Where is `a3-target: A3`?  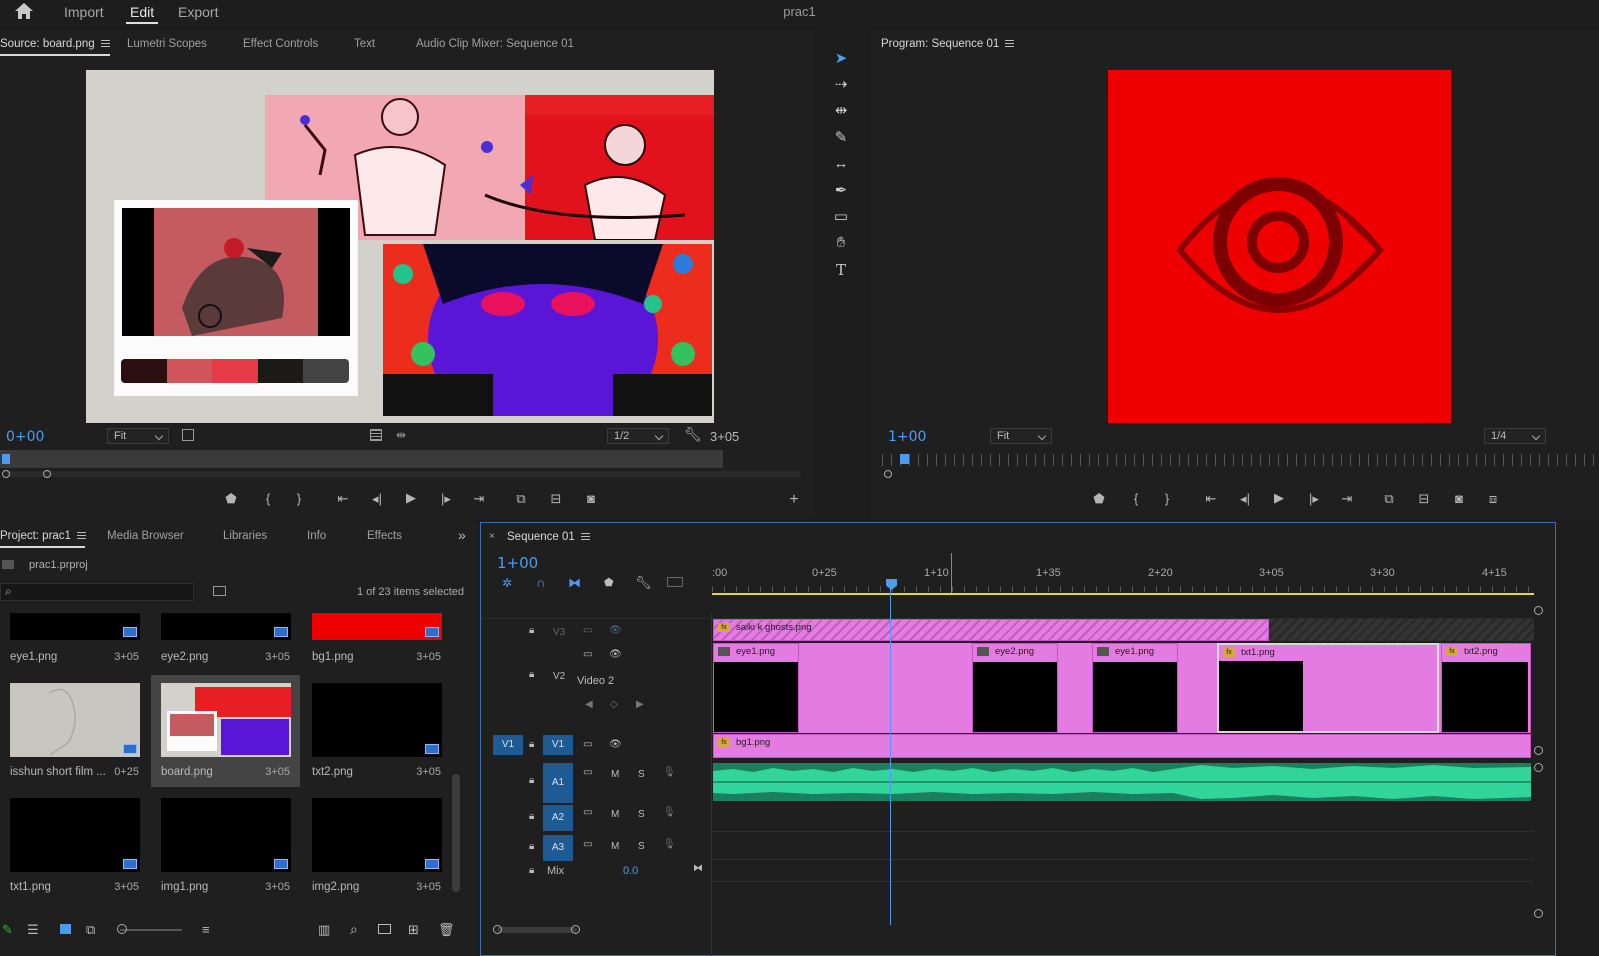
a3-target: A3 is located at coordinates (558, 848).